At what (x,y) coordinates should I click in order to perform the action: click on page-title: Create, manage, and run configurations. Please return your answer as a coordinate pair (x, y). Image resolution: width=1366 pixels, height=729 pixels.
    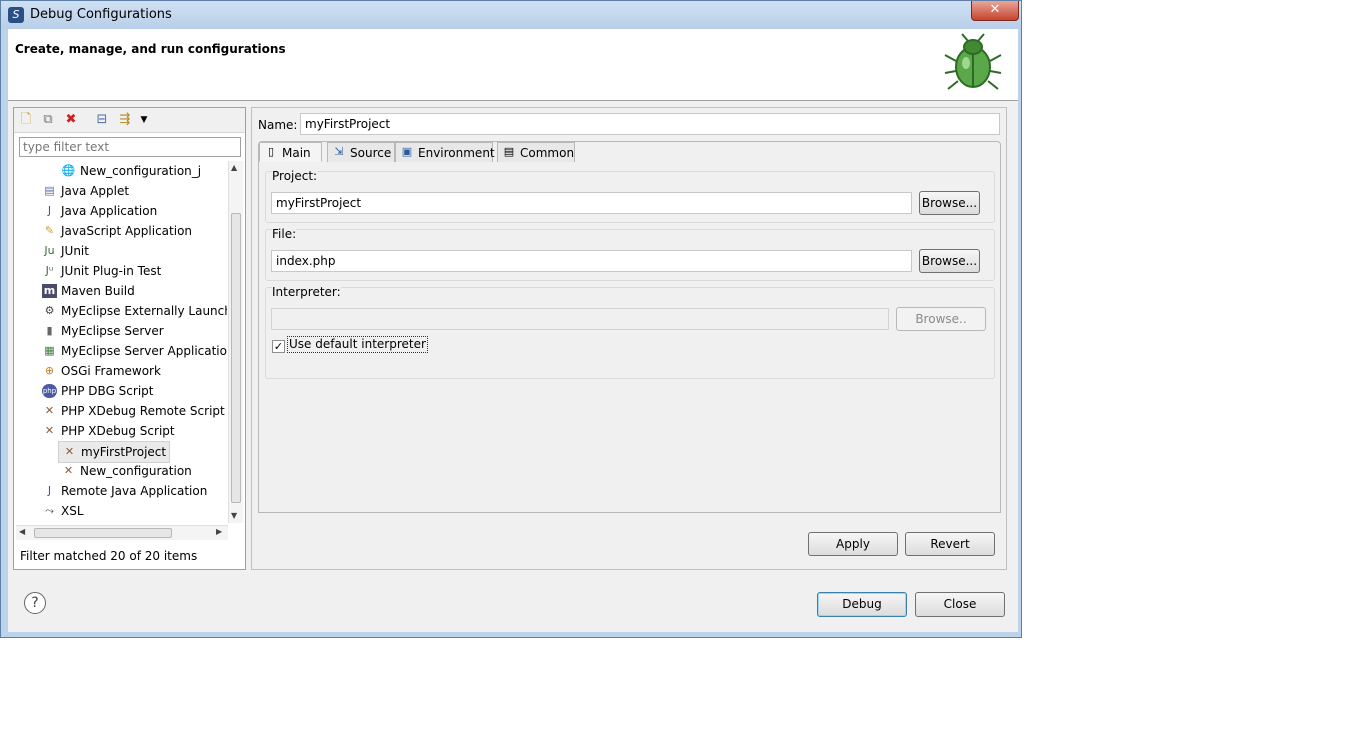
    Looking at the image, I should click on (150, 49).